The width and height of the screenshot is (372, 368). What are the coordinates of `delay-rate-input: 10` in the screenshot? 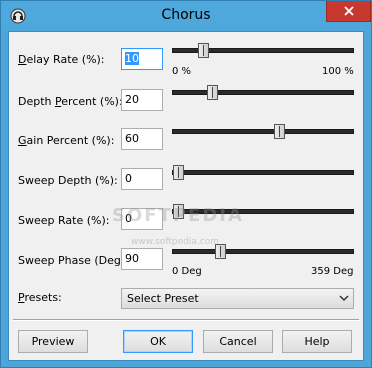 It's located at (142, 59).